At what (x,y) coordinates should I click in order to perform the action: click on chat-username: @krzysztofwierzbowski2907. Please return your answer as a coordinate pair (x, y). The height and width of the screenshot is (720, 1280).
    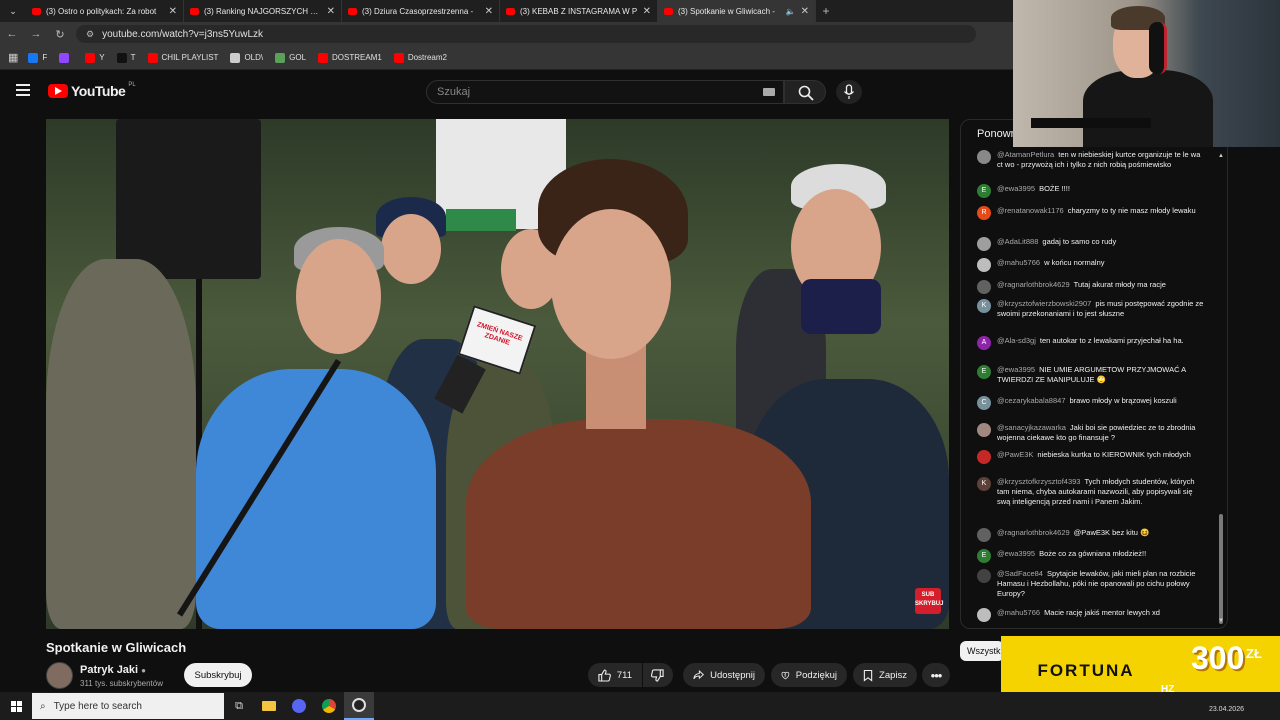
    Looking at the image, I should click on (1044, 303).